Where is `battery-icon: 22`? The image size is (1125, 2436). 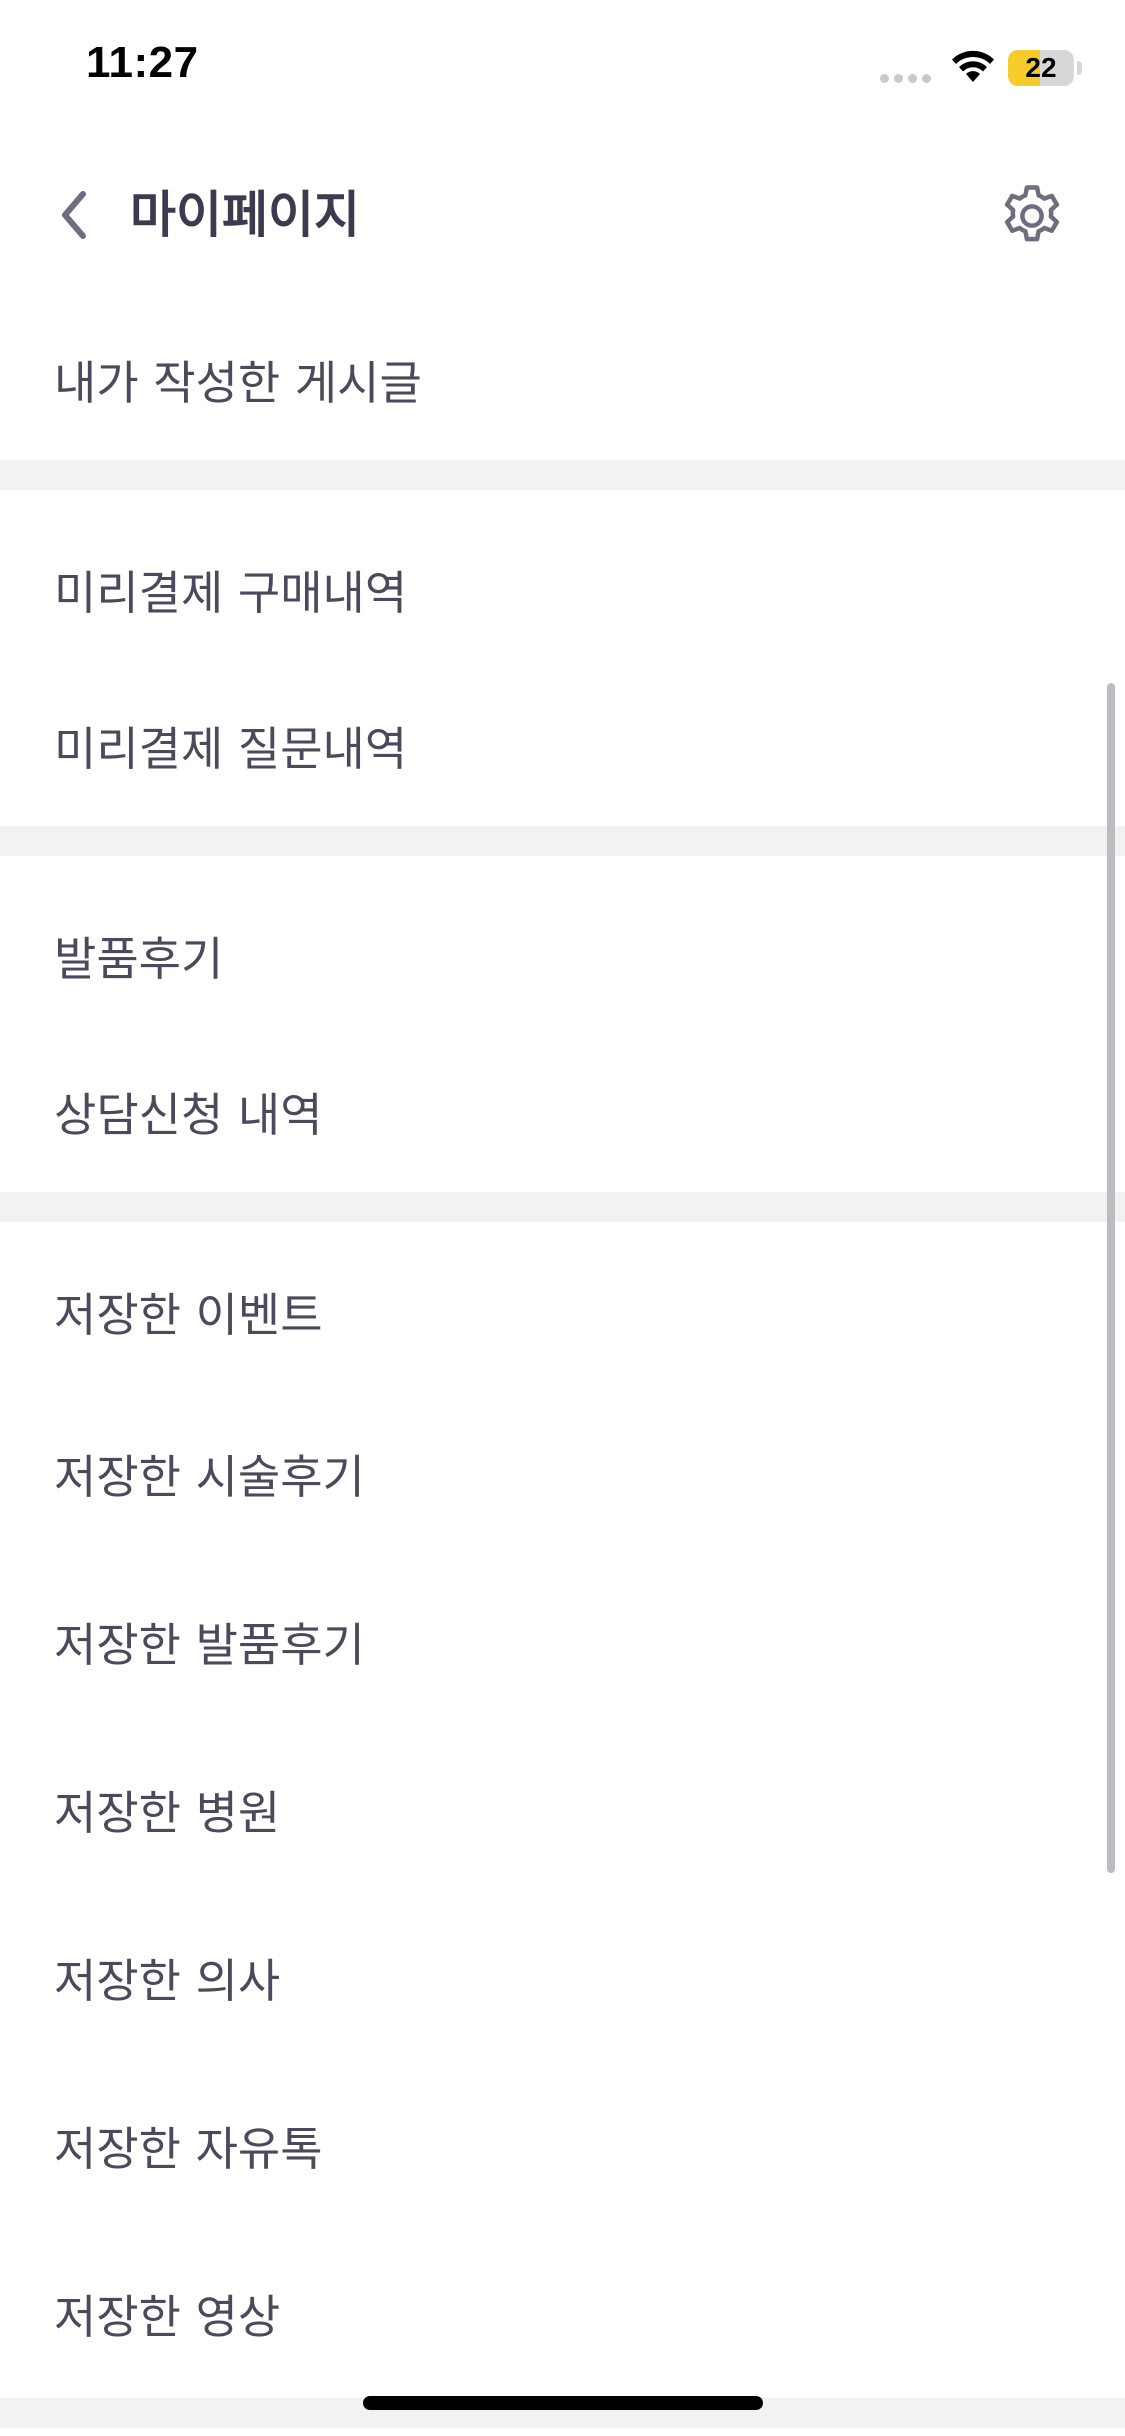
battery-icon: 22 is located at coordinates (1041, 68).